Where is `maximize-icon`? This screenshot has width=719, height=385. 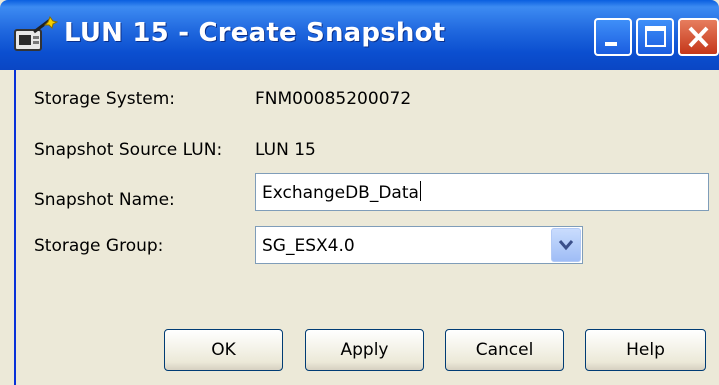 maximize-icon is located at coordinates (655, 36).